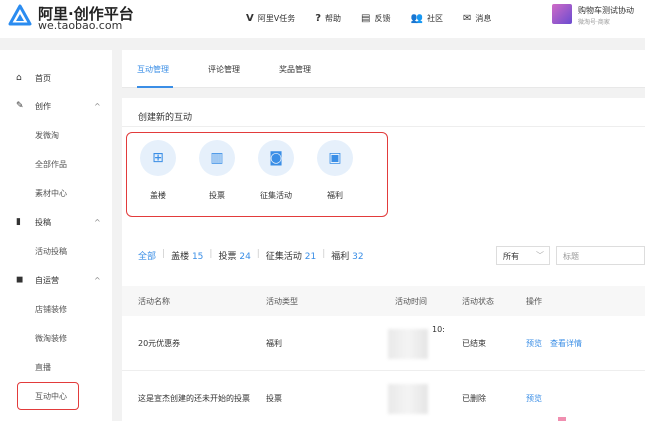 The height and width of the screenshot is (421, 645). What do you see at coordinates (51, 338) in the screenshot?
I see `sidebar-item-label: 微淘装修` at bounding box center [51, 338].